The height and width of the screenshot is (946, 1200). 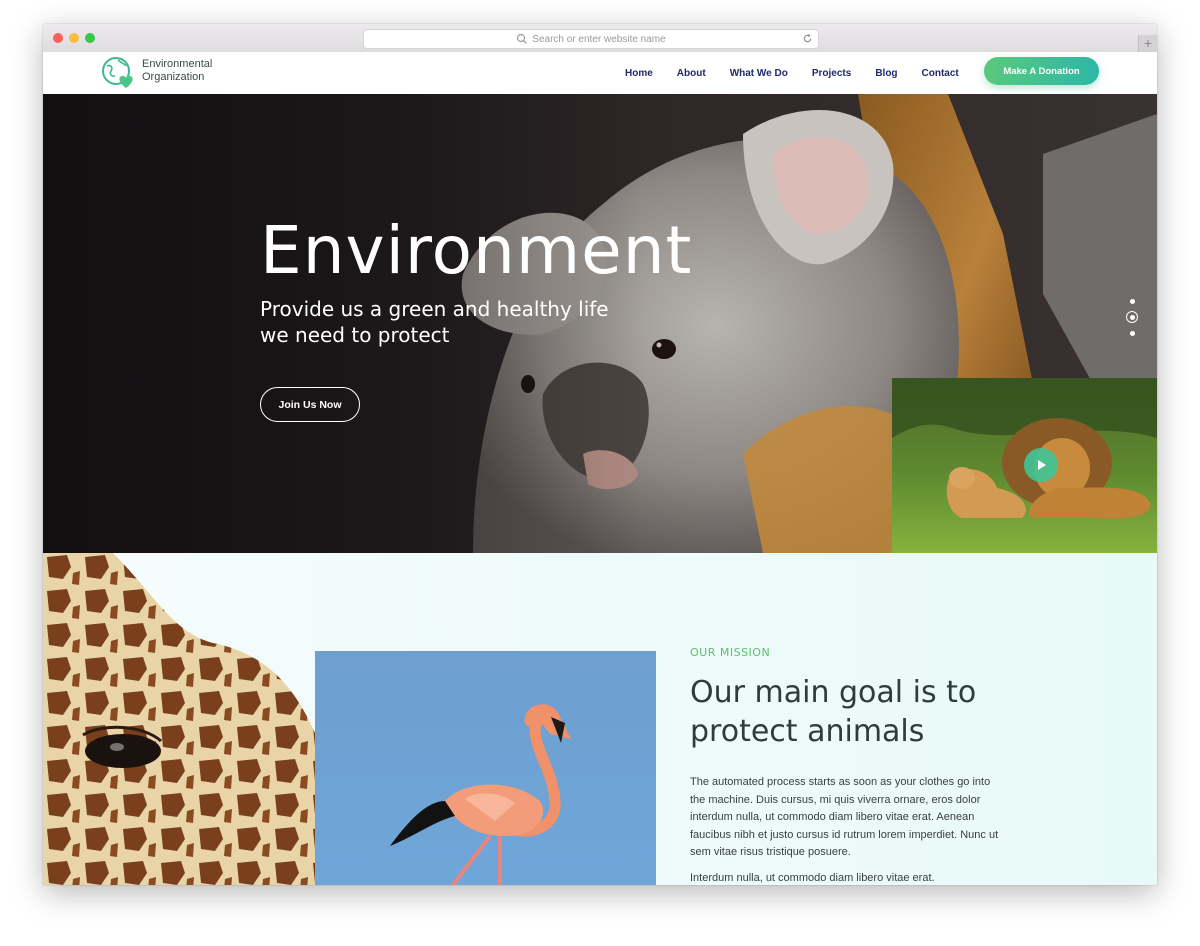 I want to click on mission-kicker: OUR MISSION, so click(x=730, y=652).